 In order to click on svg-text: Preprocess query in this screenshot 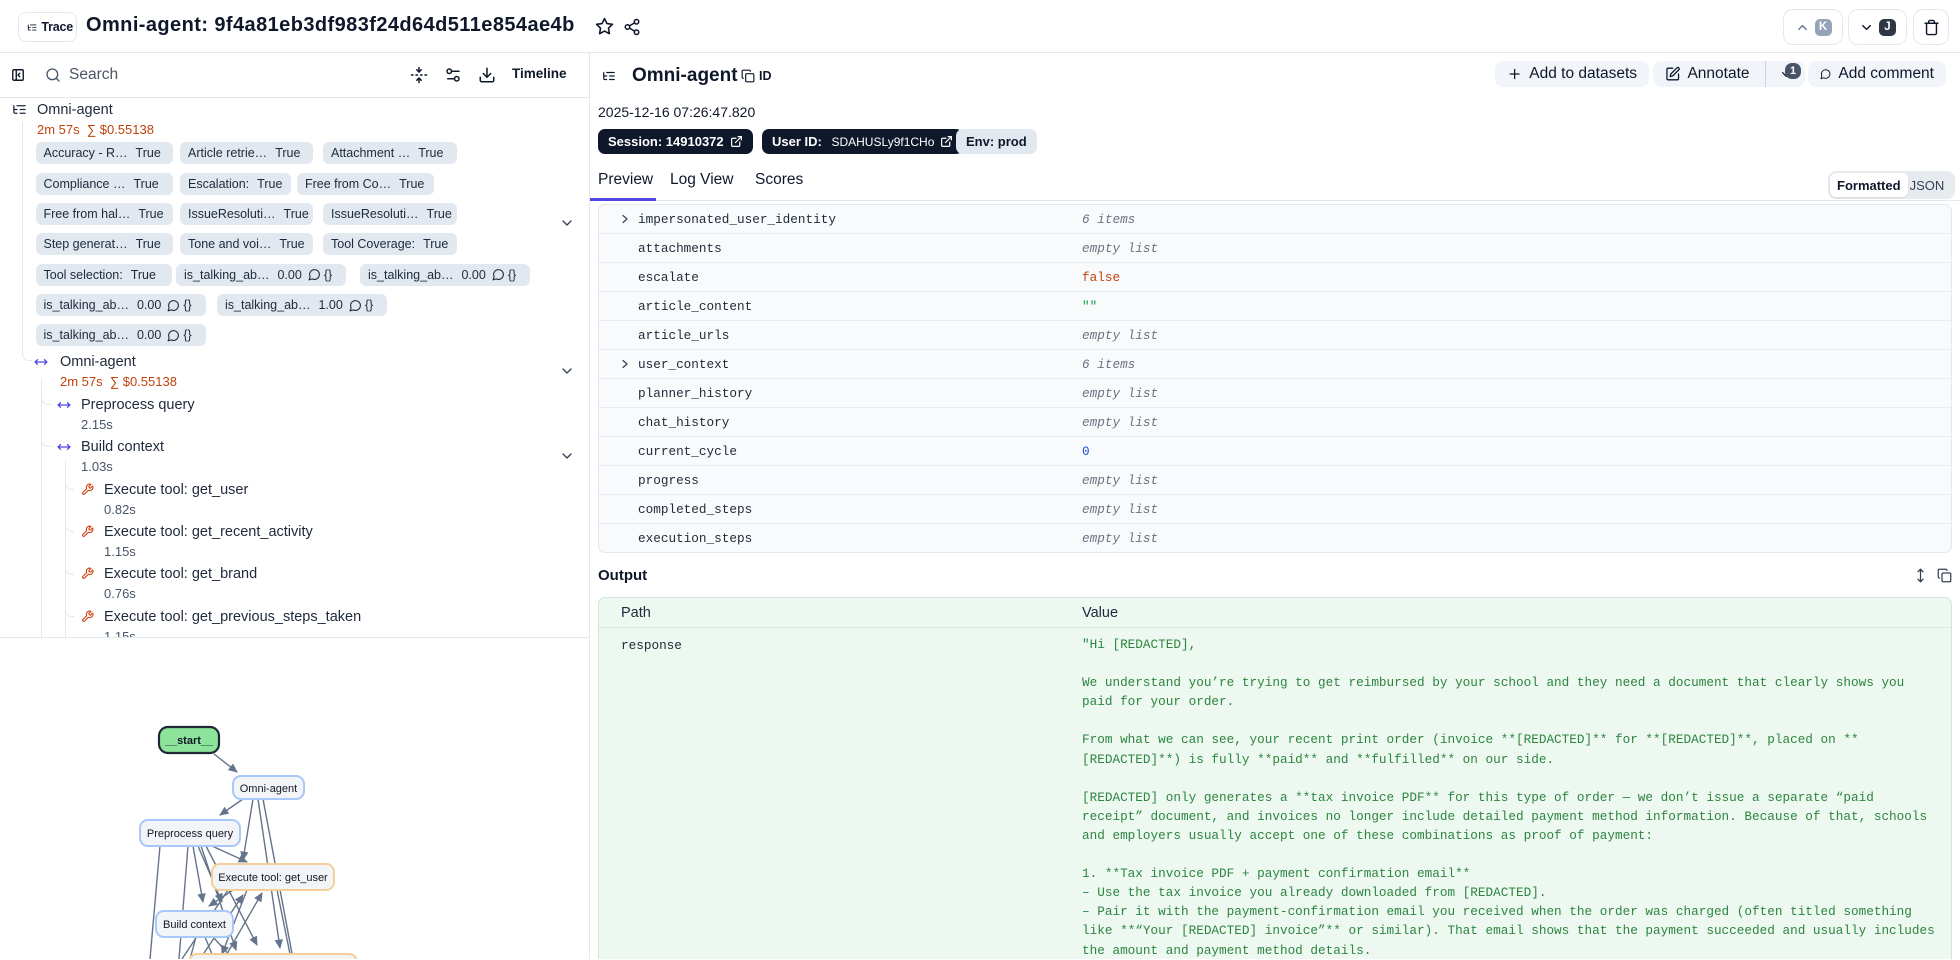, I will do `click(190, 834)`.